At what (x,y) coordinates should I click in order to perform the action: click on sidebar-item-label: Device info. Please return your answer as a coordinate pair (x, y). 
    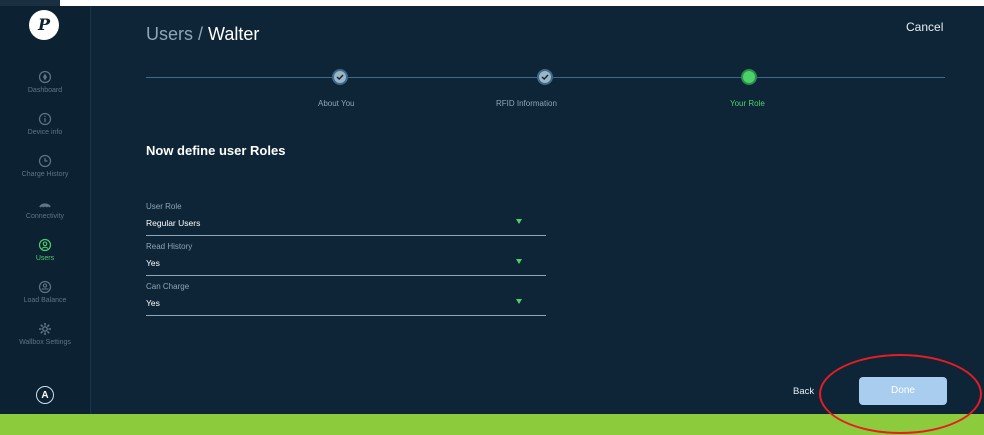
    Looking at the image, I should click on (45, 132).